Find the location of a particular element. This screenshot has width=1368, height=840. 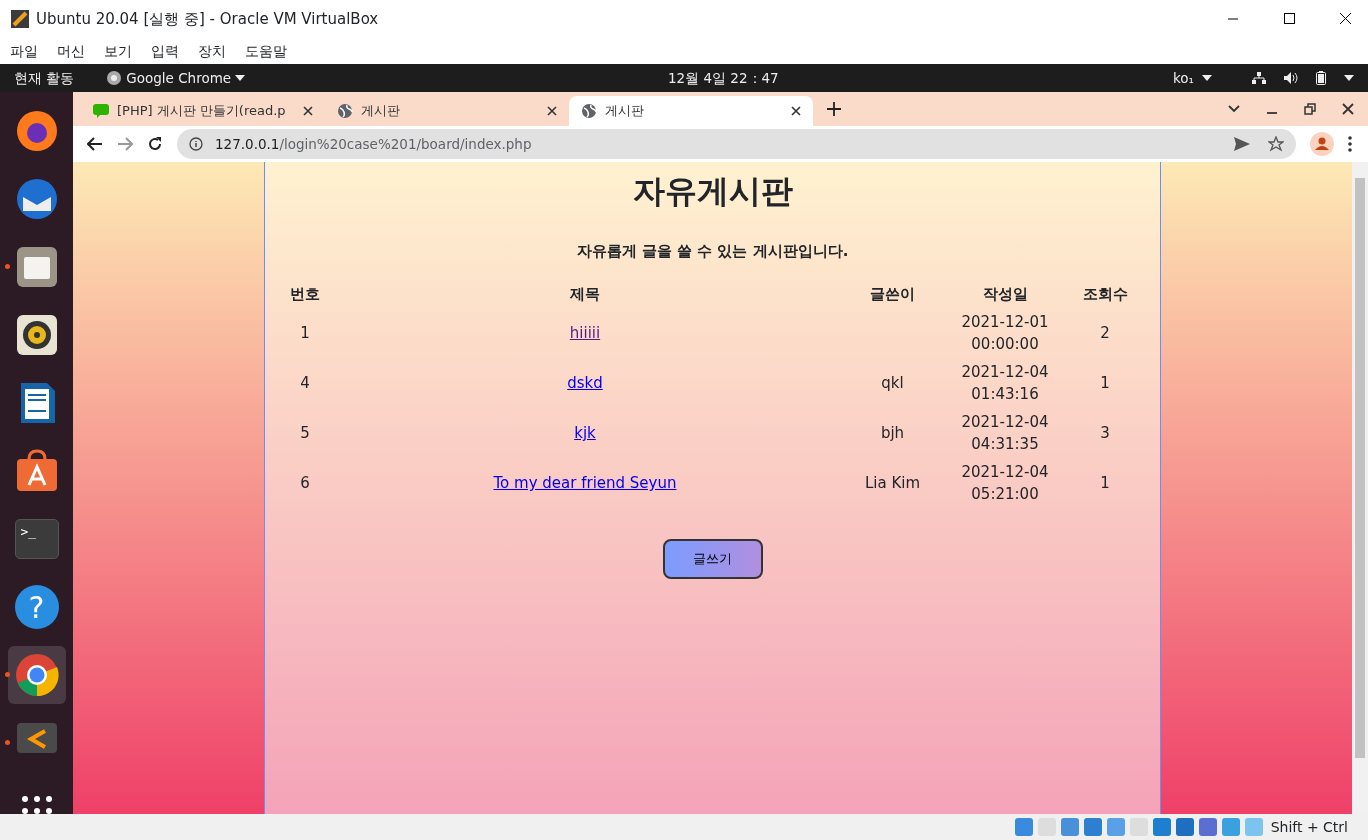

battery-icon is located at coordinates (1321, 78).